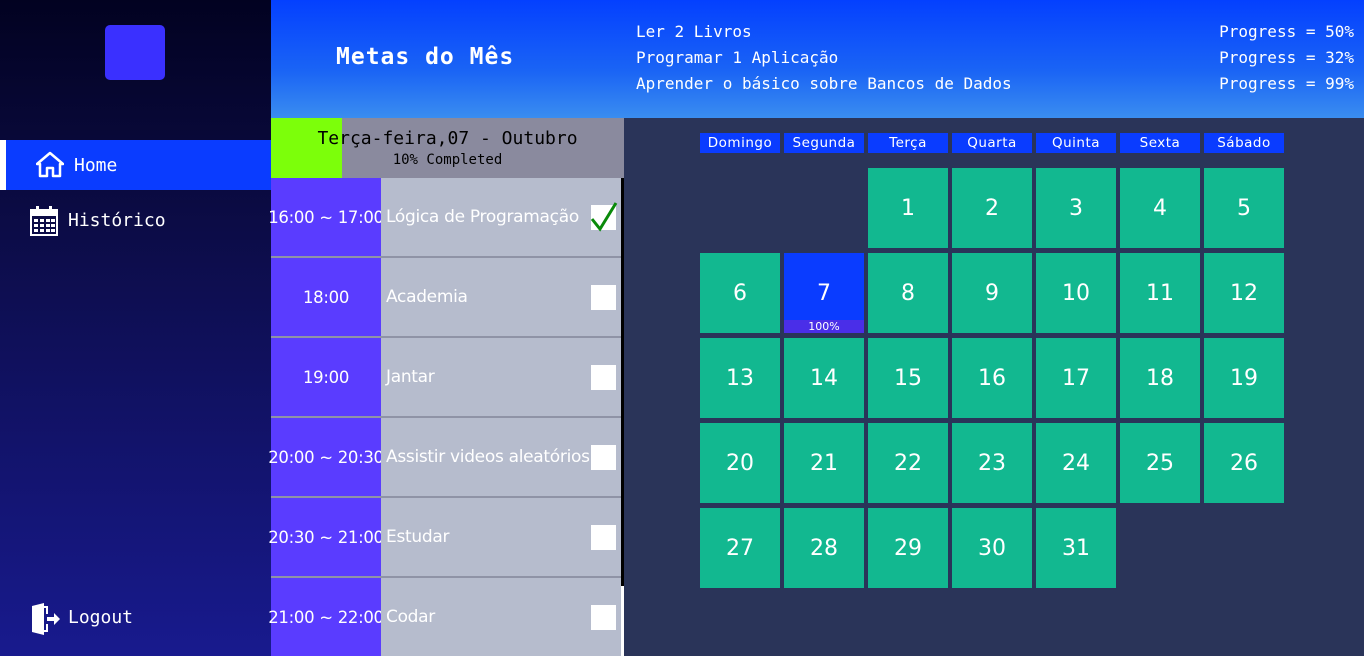 The width and height of the screenshot is (1364, 656). Describe the element at coordinates (410, 377) in the screenshot. I see `task-name: Jantar` at that location.